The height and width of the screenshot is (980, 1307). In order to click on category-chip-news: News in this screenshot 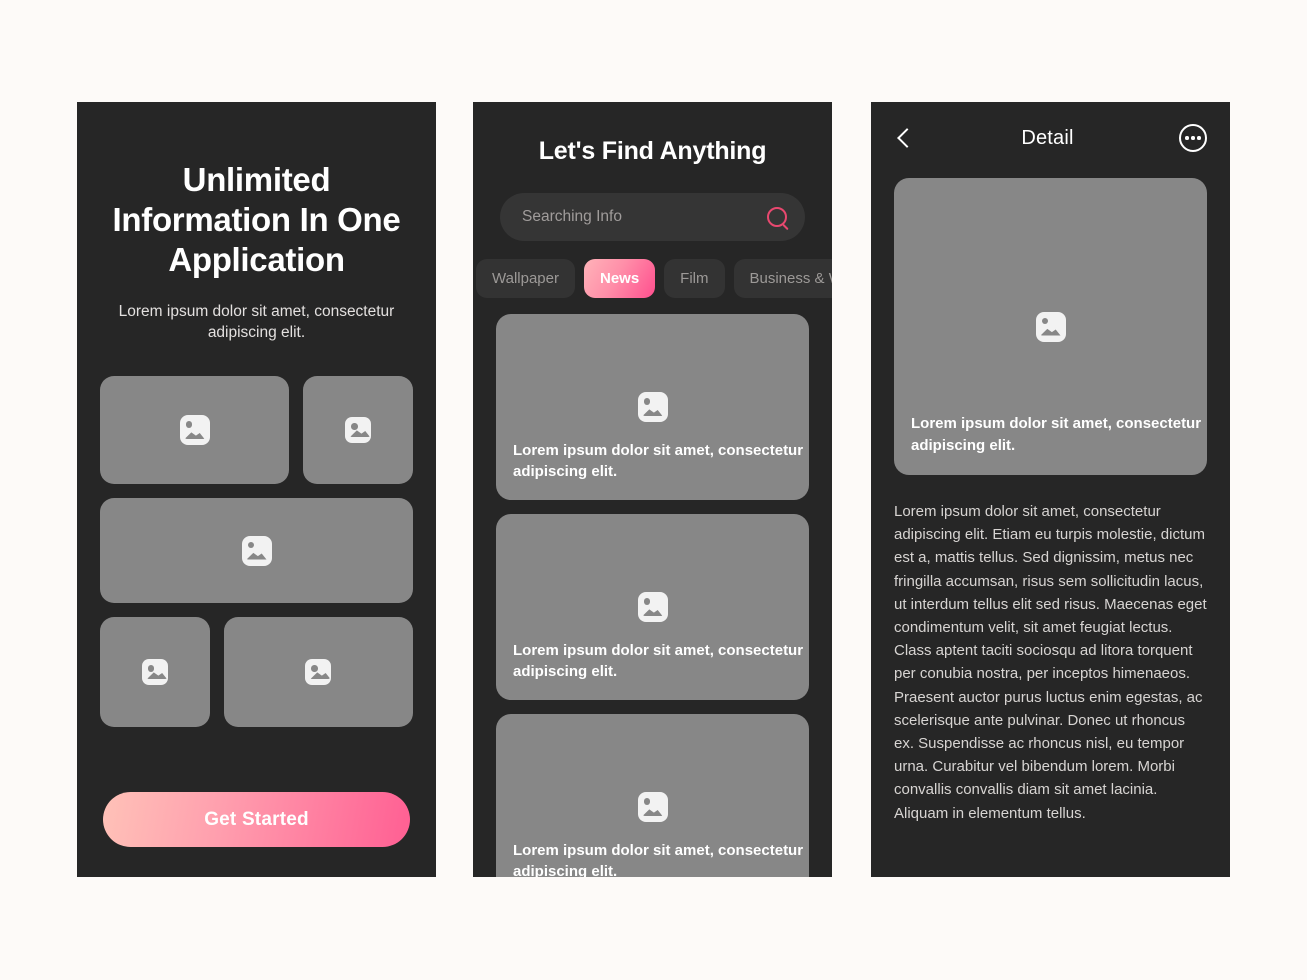, I will do `click(619, 278)`.